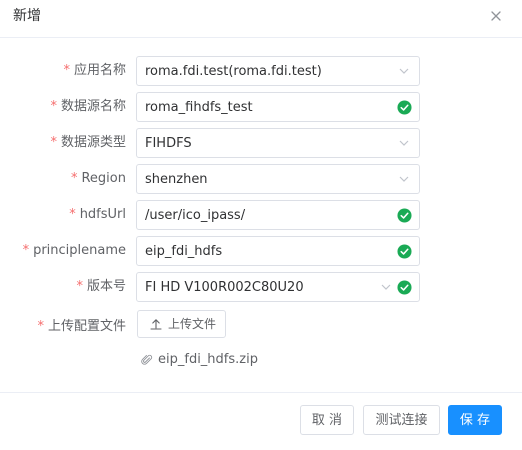 This screenshot has height=450, width=522. Describe the element at coordinates (101, 286) in the screenshot. I see `label-version: * 版本号` at that location.